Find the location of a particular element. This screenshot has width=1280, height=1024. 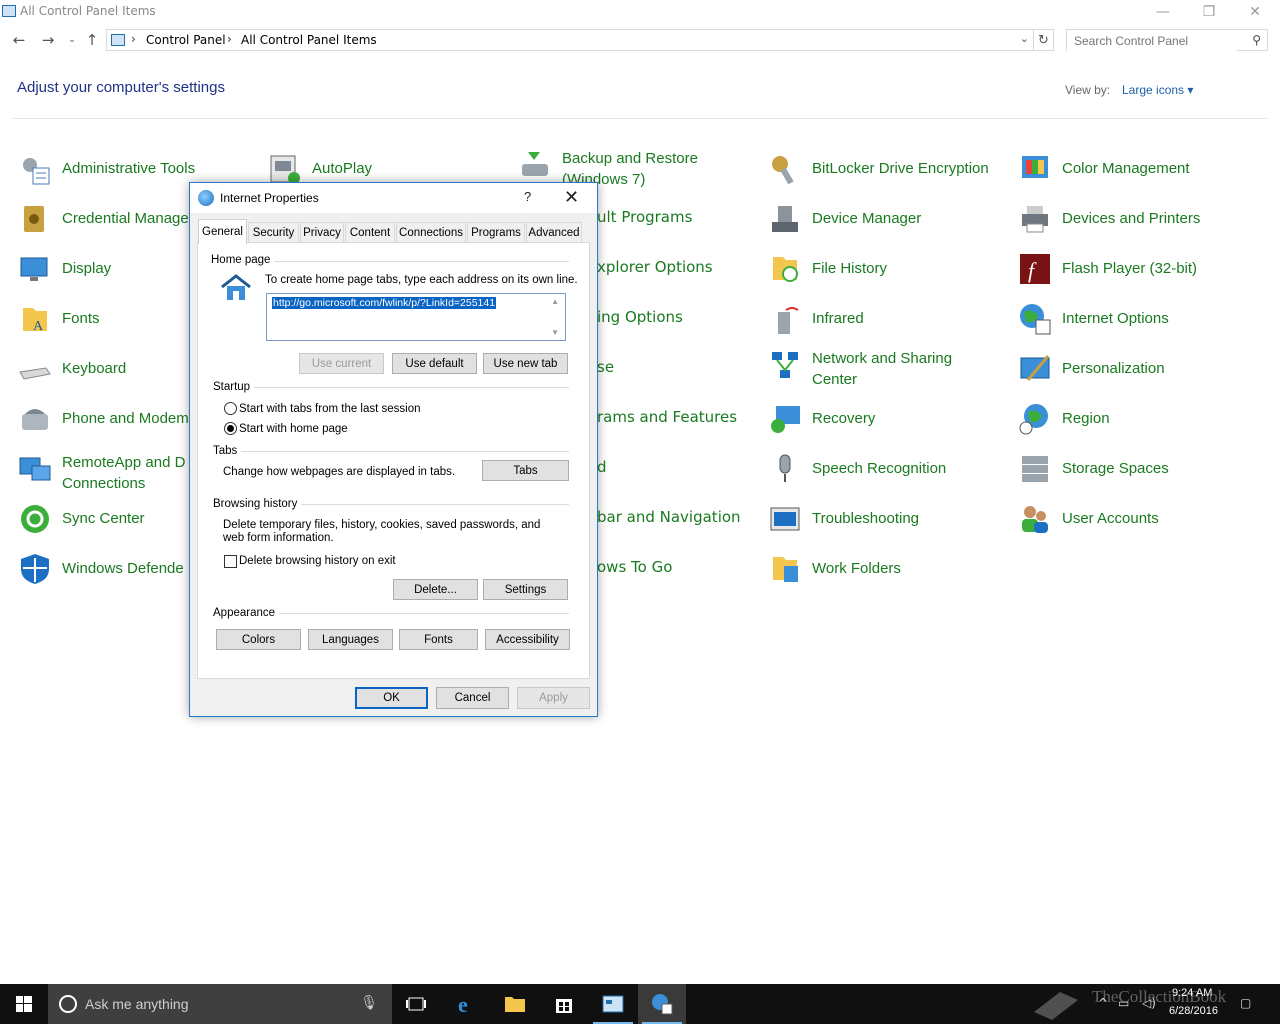

search-icon: ⚲ is located at coordinates (1256, 40).